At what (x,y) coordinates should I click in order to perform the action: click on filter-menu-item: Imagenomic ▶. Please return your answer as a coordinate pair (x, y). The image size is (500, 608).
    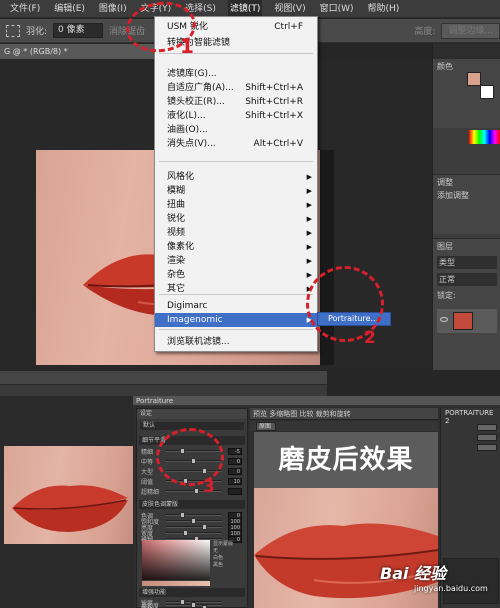
    Looking at the image, I should click on (236, 320).